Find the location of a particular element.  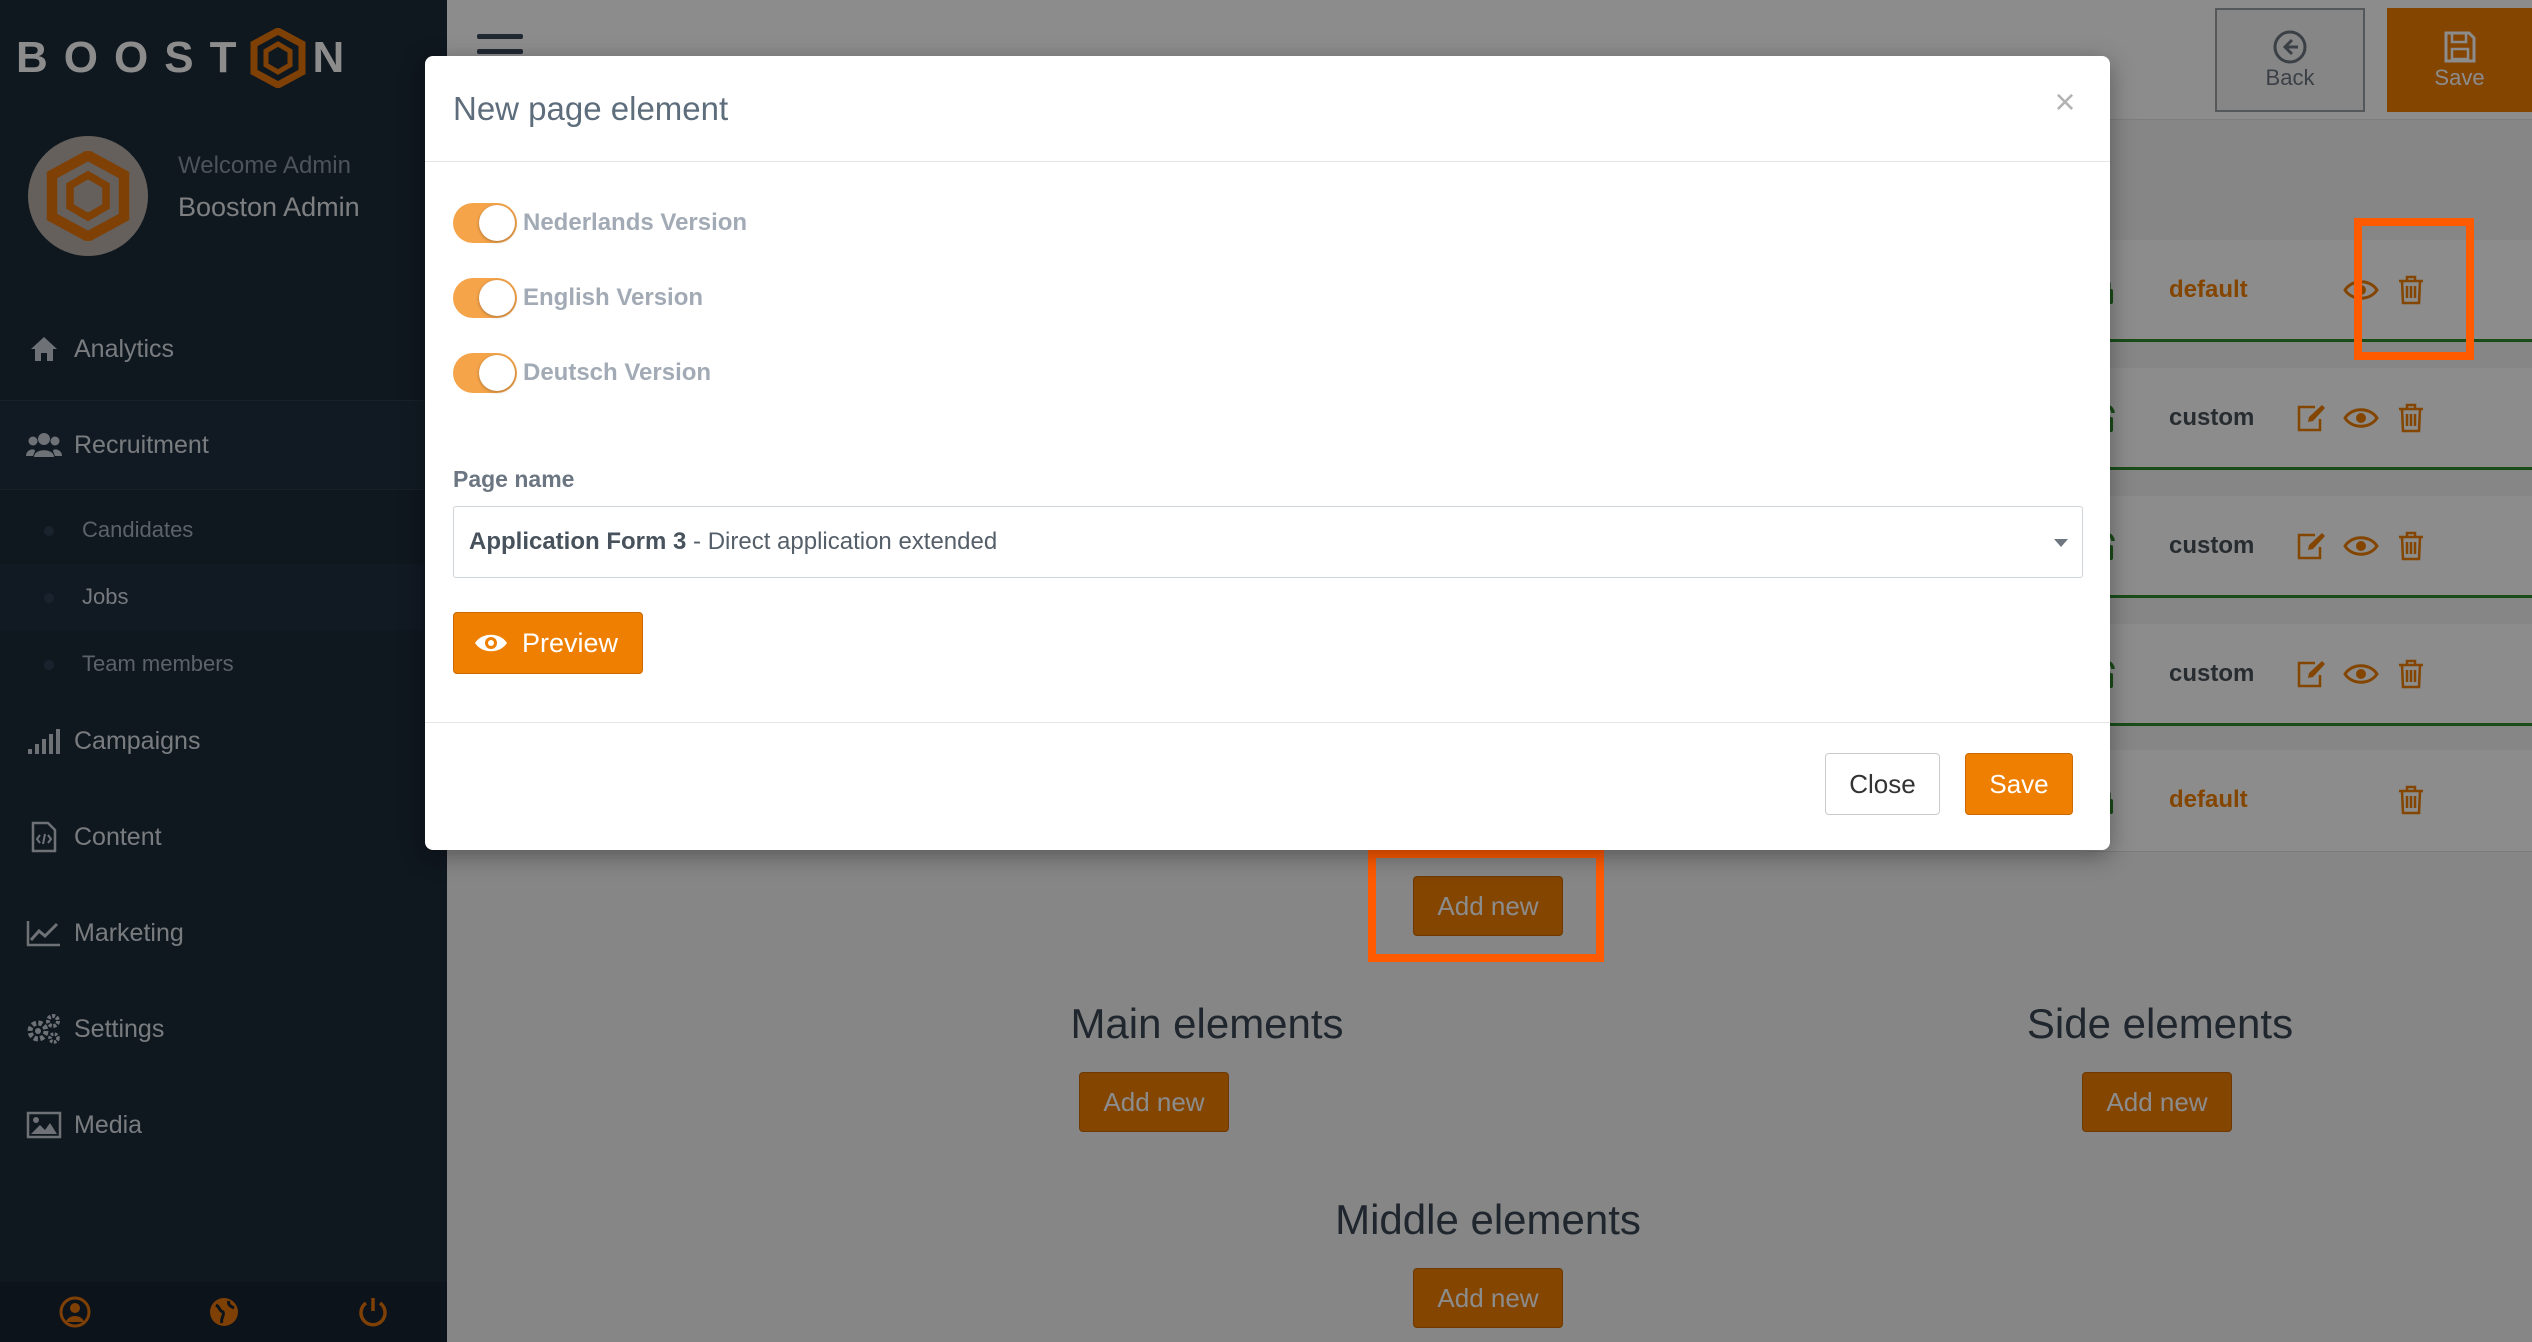

modal-title: New page element is located at coordinates (591, 108).